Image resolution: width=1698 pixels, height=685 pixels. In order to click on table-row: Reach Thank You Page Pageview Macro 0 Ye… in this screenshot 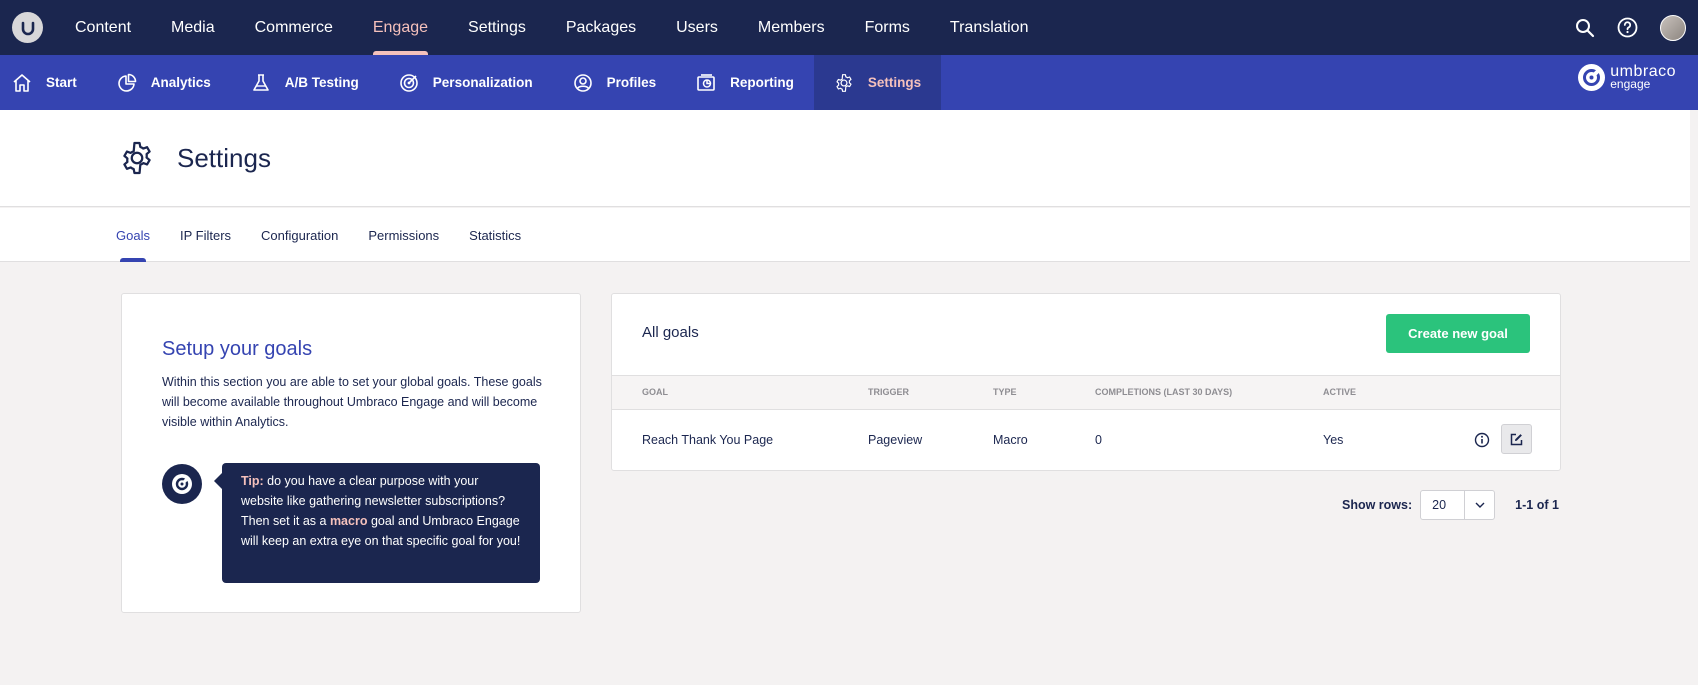, I will do `click(1086, 440)`.